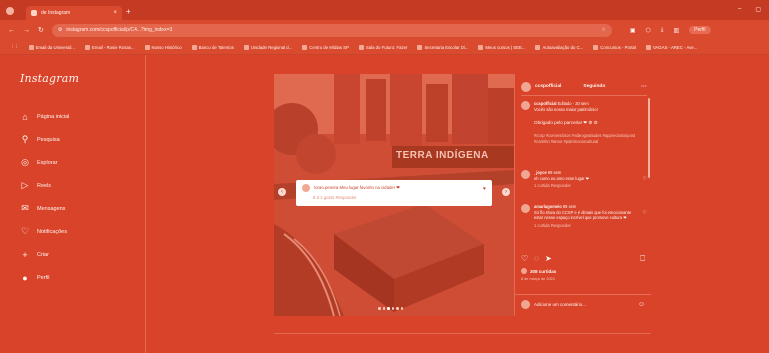 The height and width of the screenshot is (353, 769). What do you see at coordinates (25, 254) in the screenshot?
I see `plus-icon: +` at bounding box center [25, 254].